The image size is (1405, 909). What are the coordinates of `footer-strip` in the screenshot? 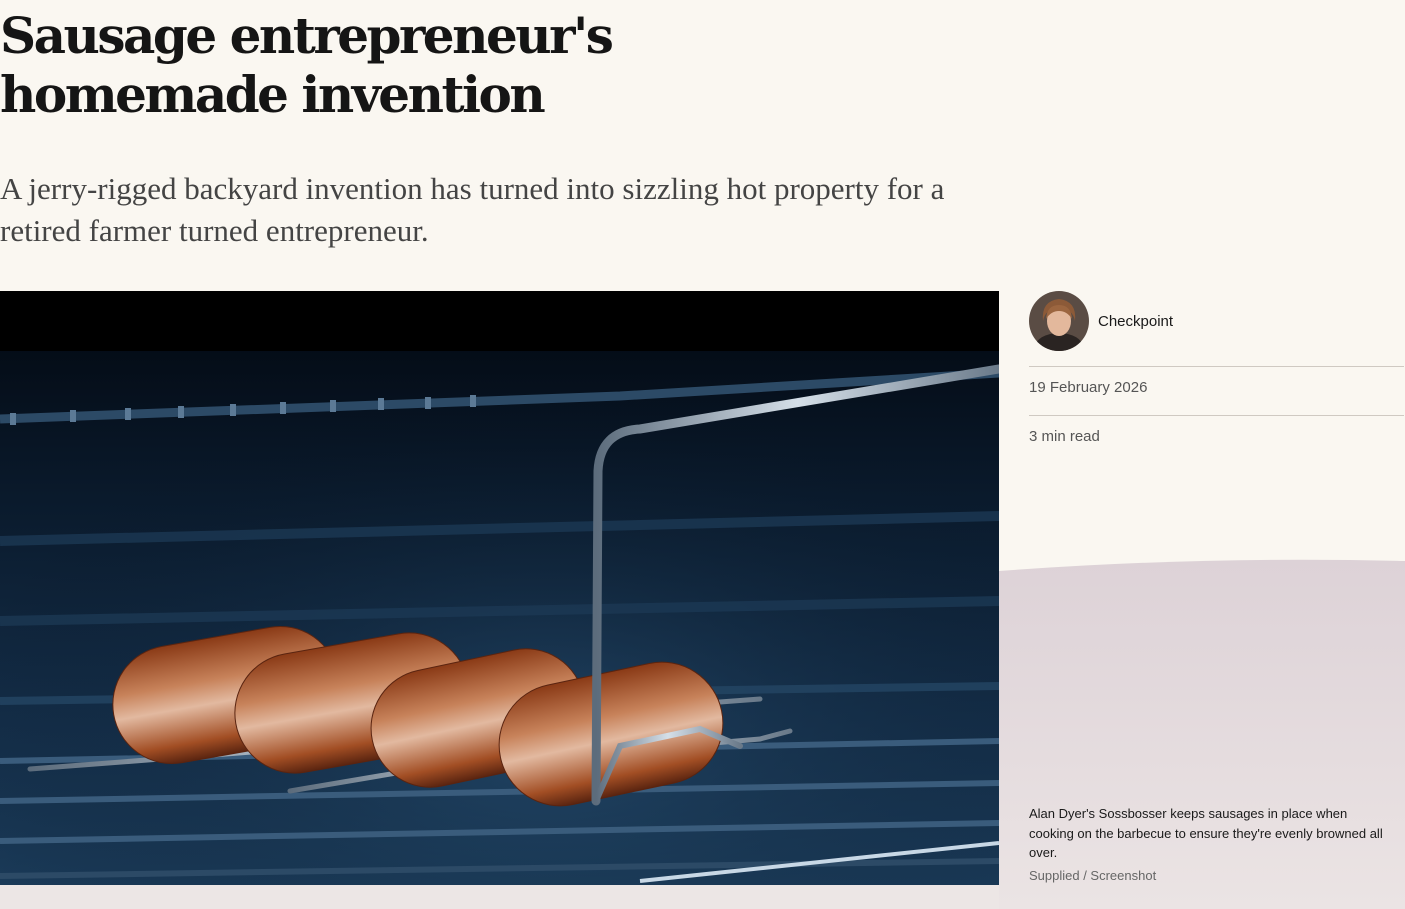 It's located at (499, 897).